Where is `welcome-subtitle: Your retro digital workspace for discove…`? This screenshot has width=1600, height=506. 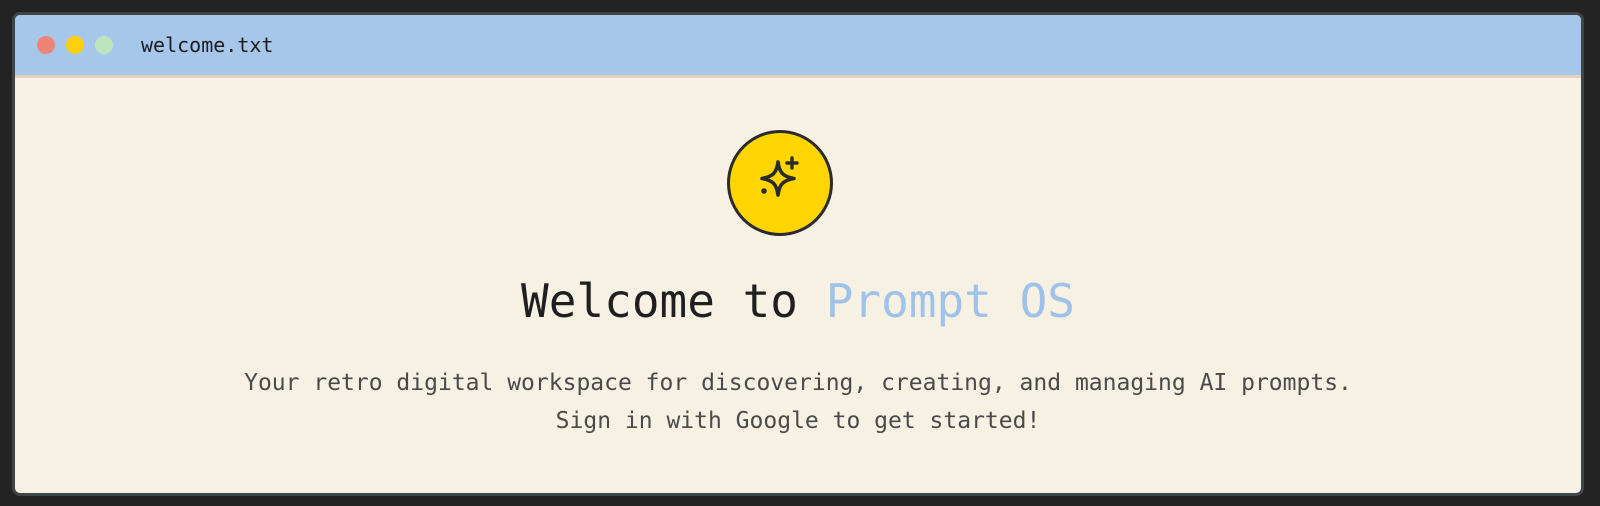
welcome-subtitle: Your retro digital workspace for discove… is located at coordinates (798, 402).